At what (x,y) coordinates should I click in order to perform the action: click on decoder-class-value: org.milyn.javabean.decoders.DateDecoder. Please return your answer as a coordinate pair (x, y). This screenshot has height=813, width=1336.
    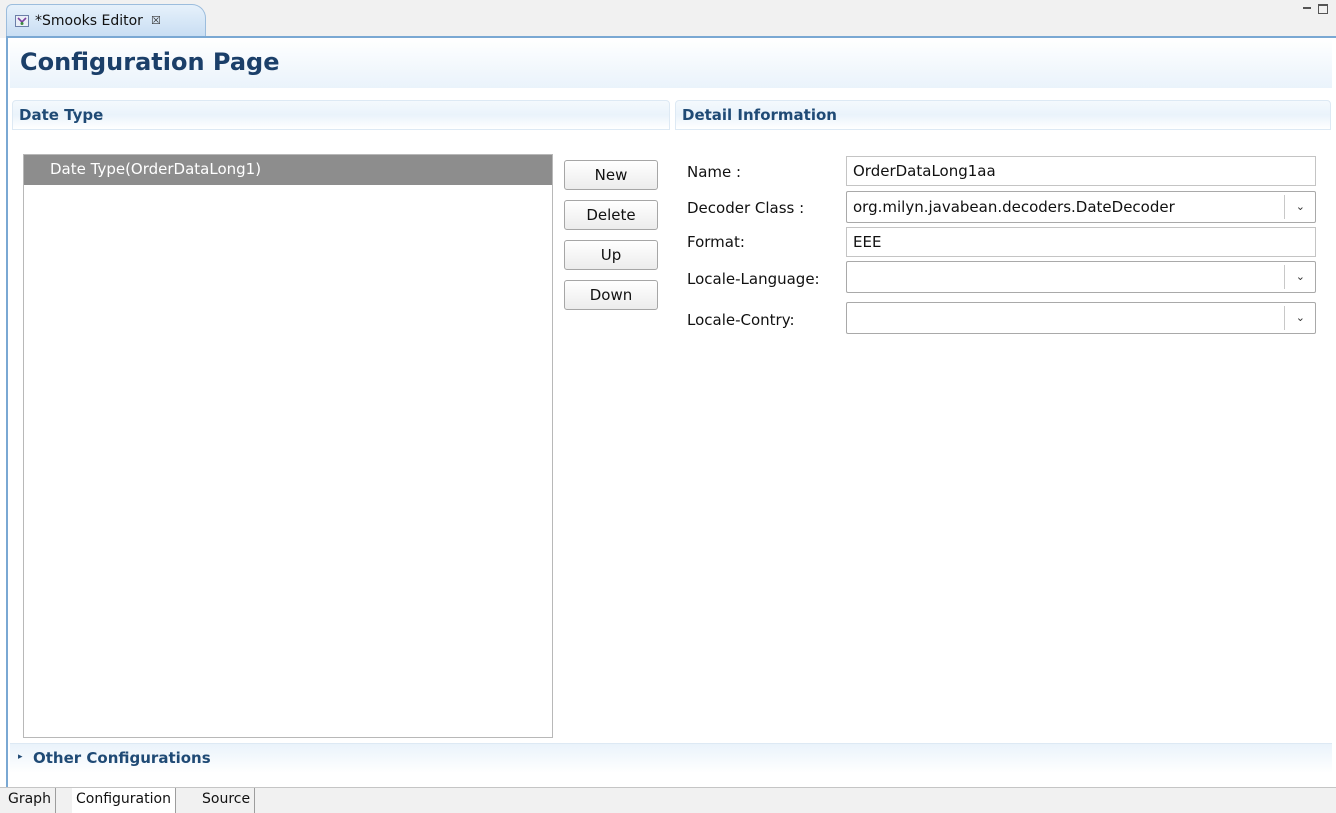
    Looking at the image, I should click on (1014, 207).